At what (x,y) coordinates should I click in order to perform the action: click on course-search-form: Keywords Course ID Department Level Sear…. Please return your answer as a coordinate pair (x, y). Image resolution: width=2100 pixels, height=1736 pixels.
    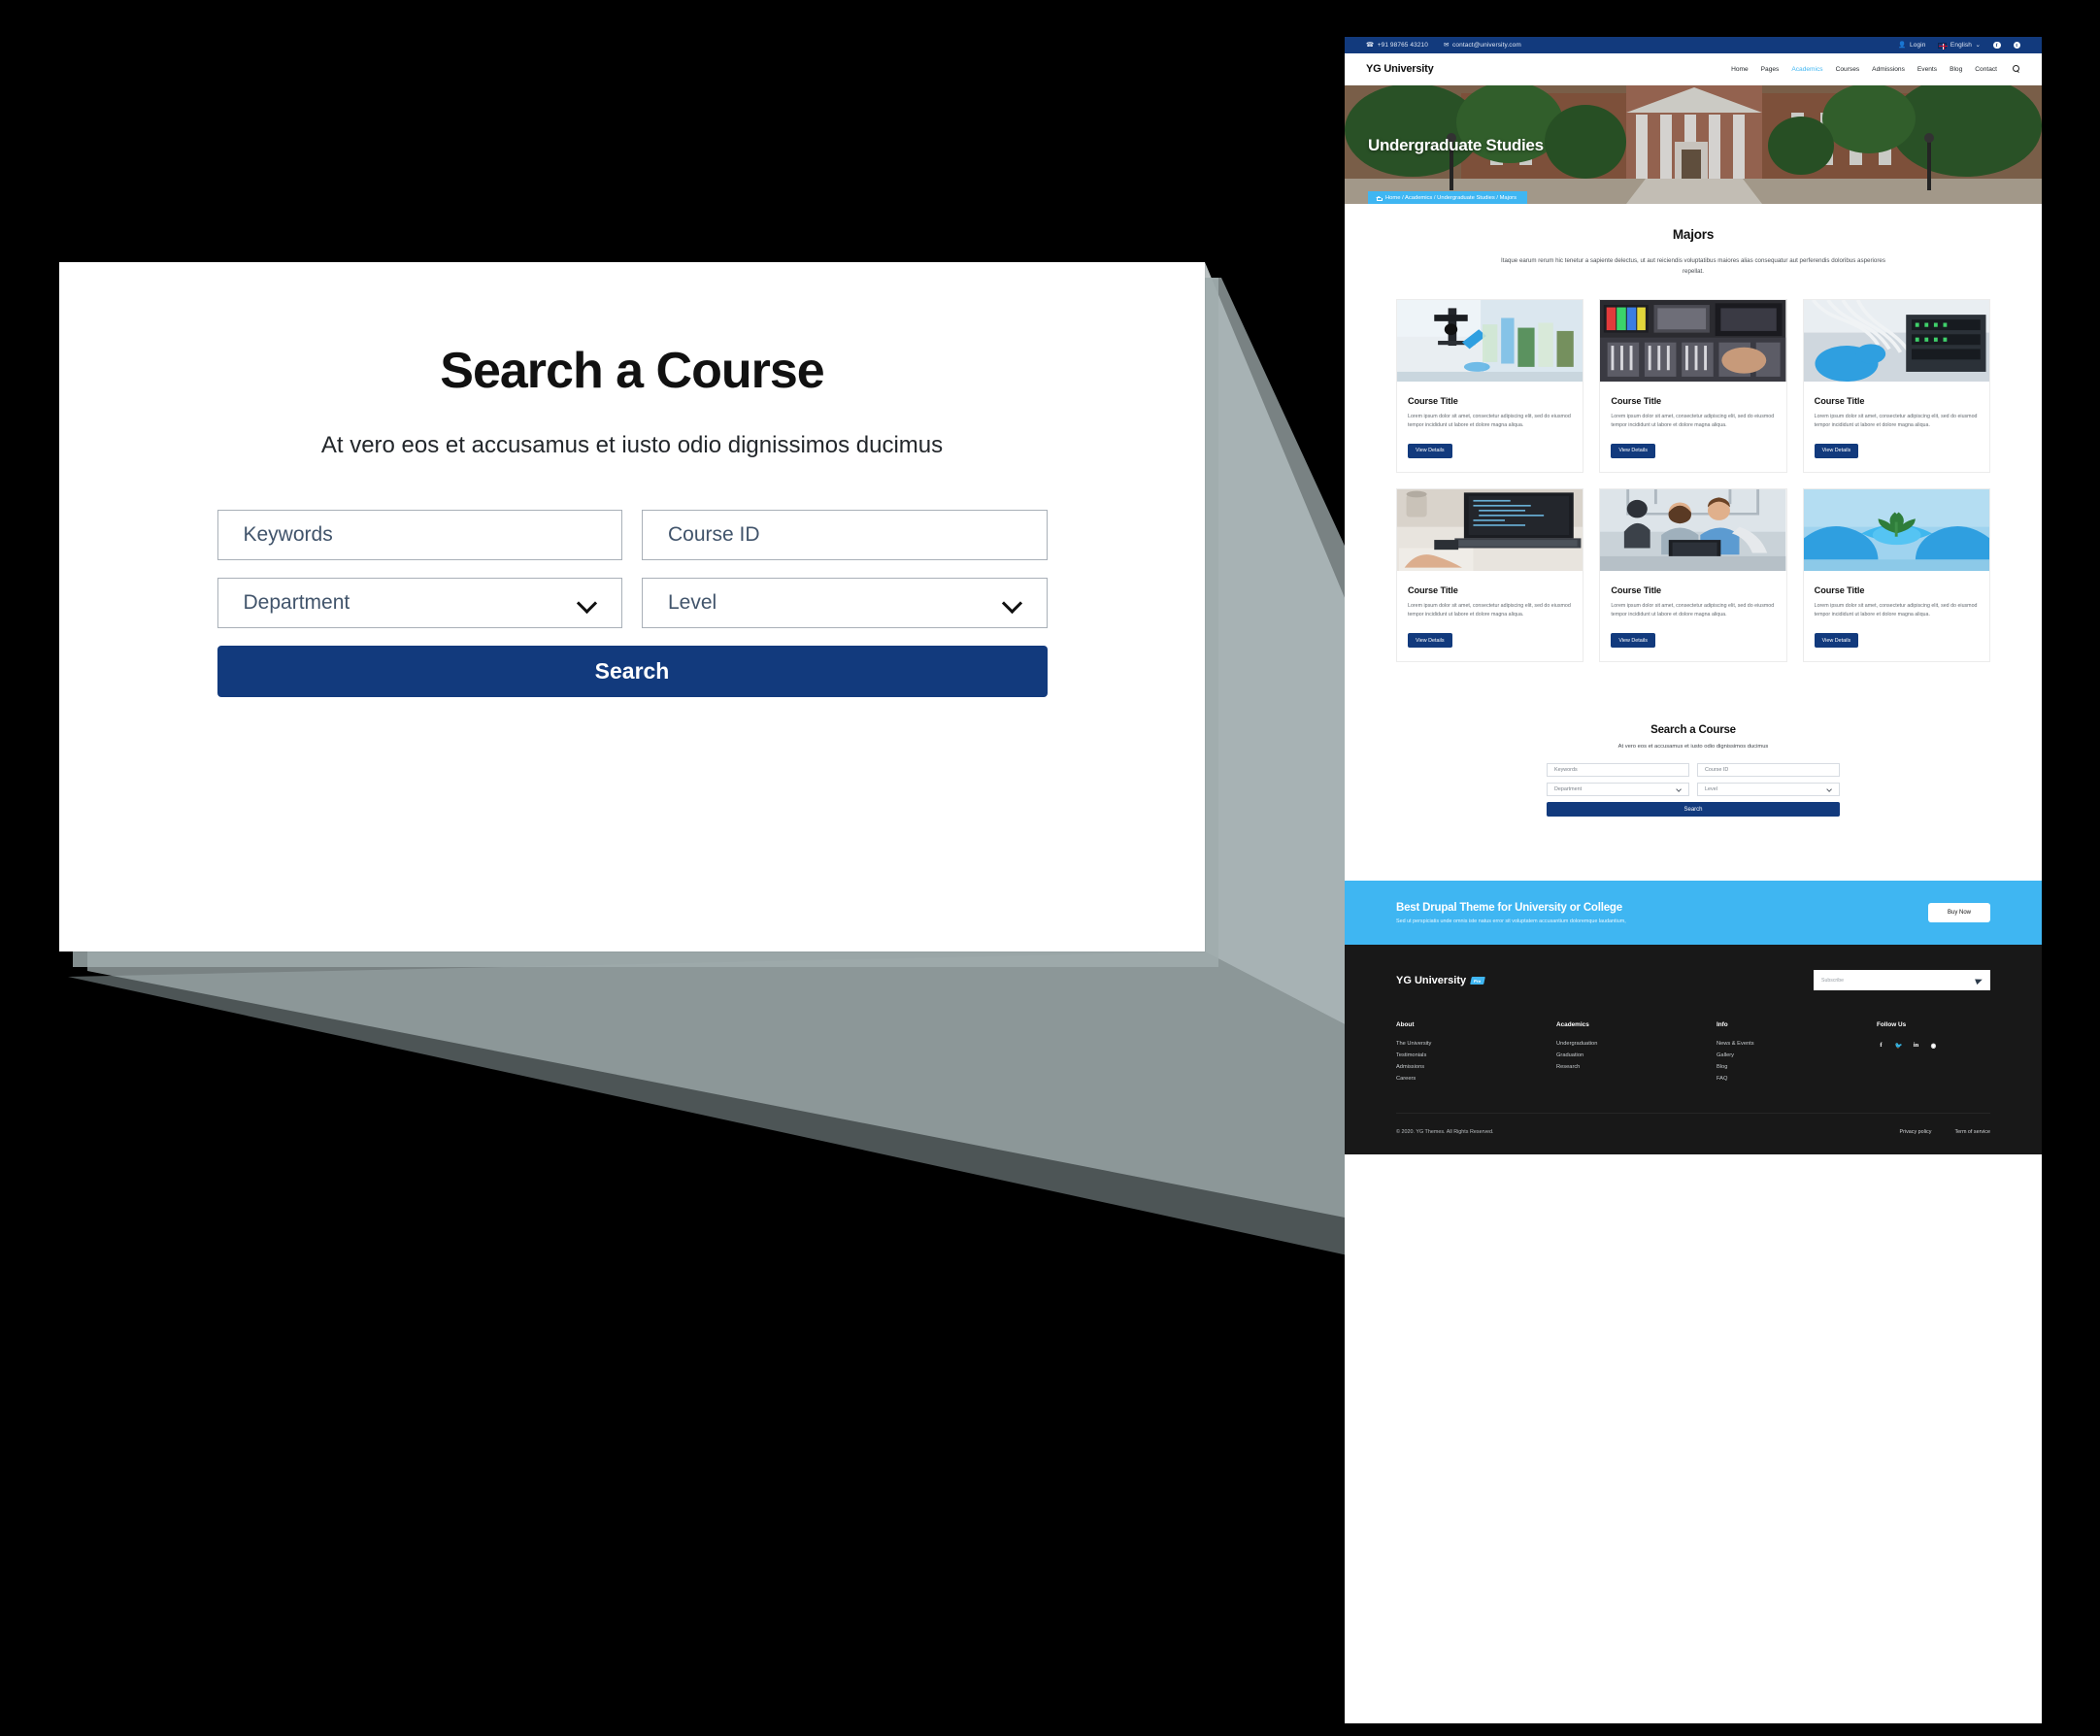
    Looking at the image, I should click on (1693, 790).